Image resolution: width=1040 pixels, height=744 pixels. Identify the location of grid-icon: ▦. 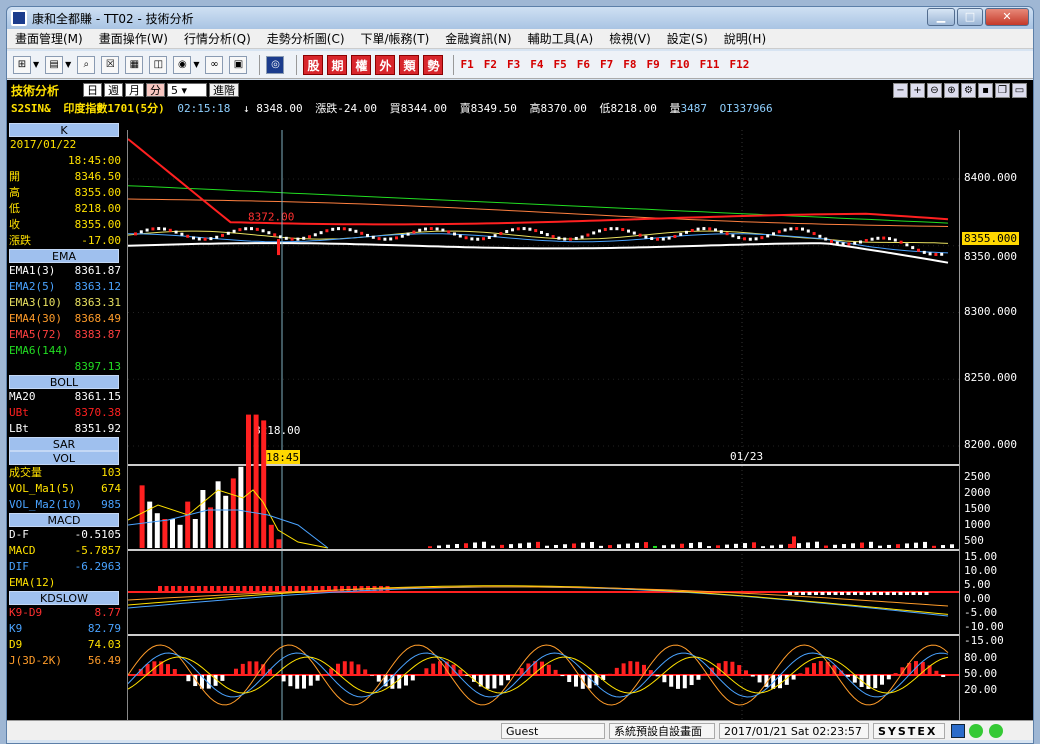
(134, 64).